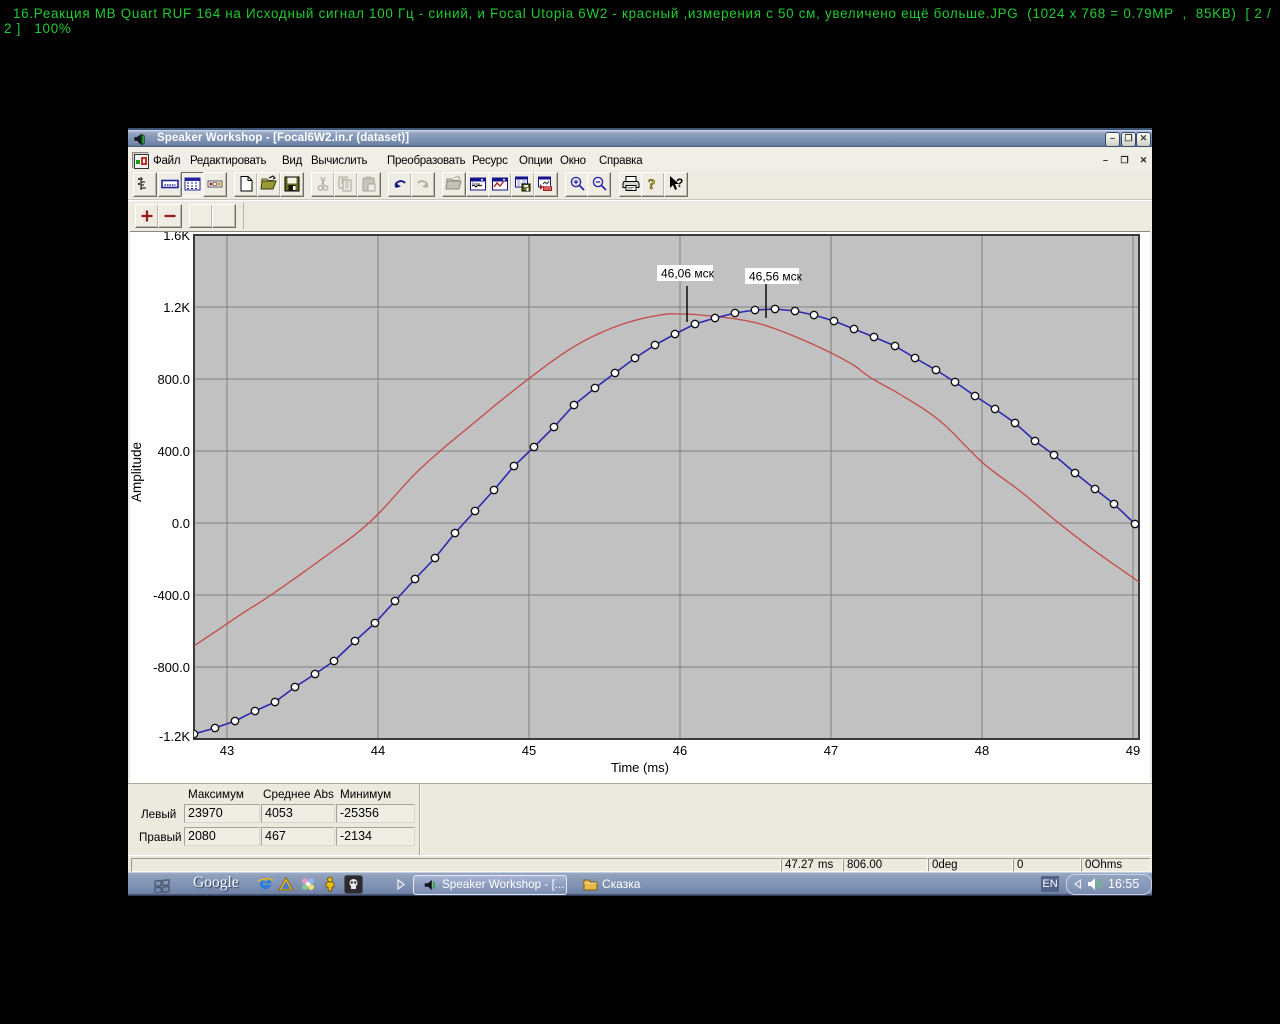 This screenshot has width=1280, height=1024. What do you see at coordinates (680, 750) in the screenshot?
I see `svg-text: 46` at bounding box center [680, 750].